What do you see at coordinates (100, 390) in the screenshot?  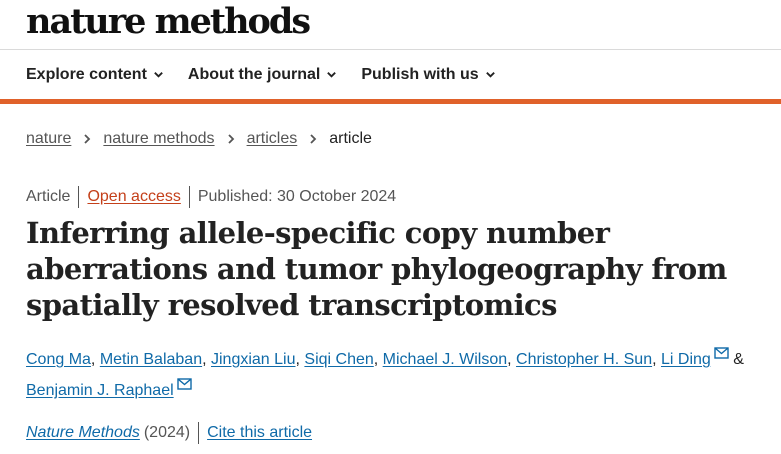 I see `author-link: Benjamin J. Raphael` at bounding box center [100, 390].